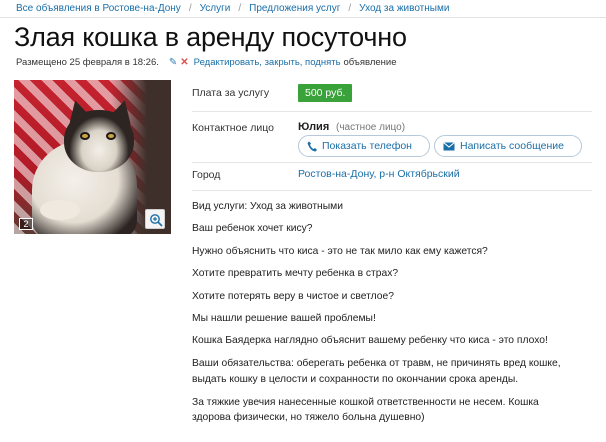 The width and height of the screenshot is (606, 442). I want to click on envelope-icon, so click(449, 146).